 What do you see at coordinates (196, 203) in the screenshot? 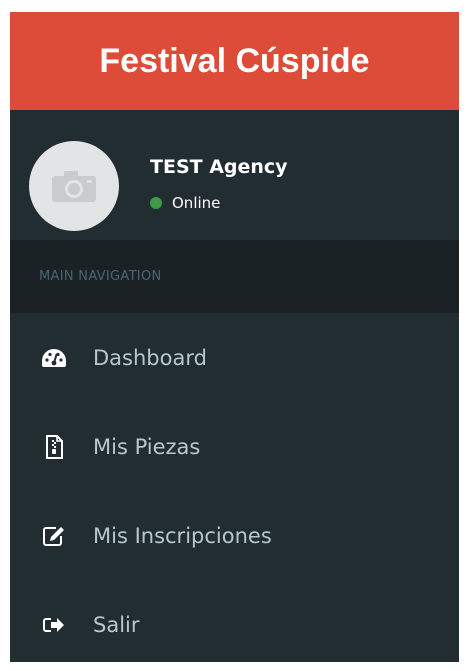
I see `status-label: Online` at bounding box center [196, 203].